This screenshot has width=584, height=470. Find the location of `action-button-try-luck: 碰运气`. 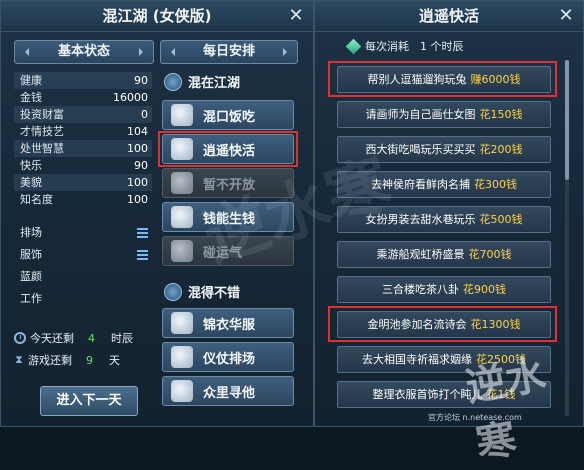

action-button-try-luck: 碰运气 is located at coordinates (228, 251).